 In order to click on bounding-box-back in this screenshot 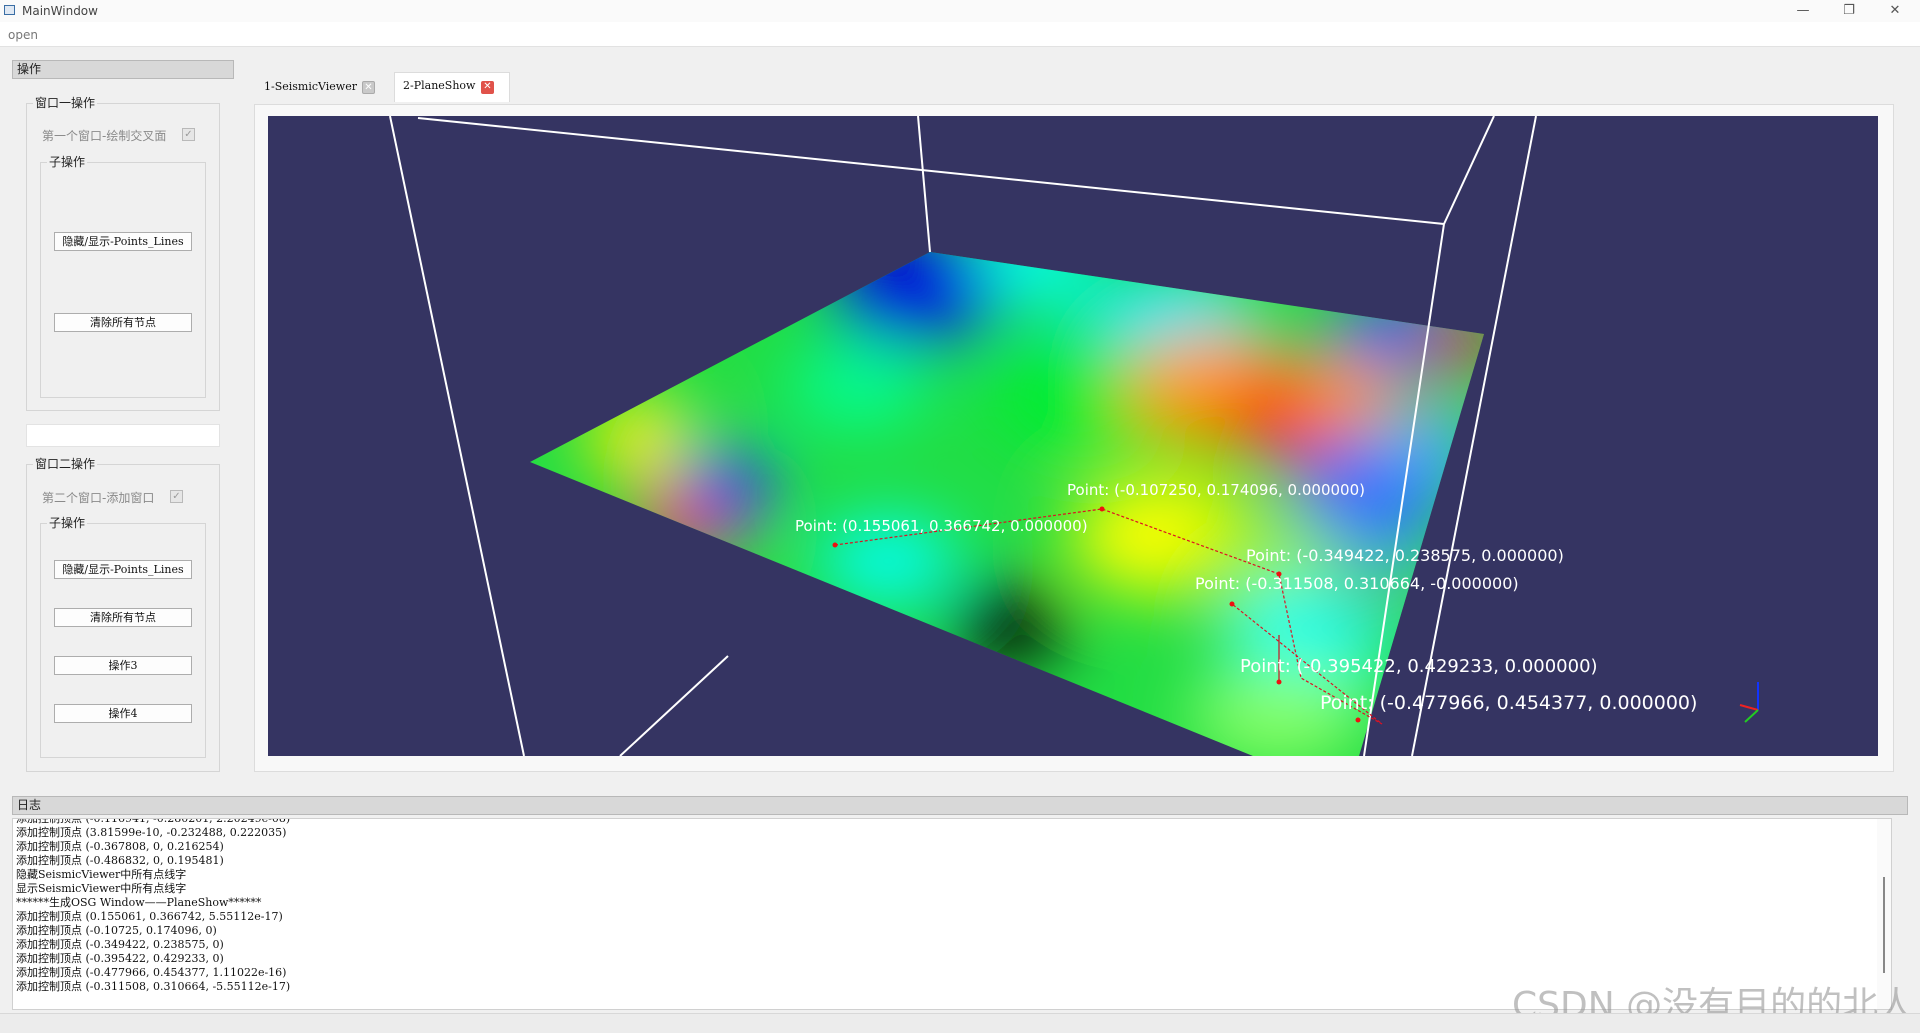, I will do `click(956, 184)`.